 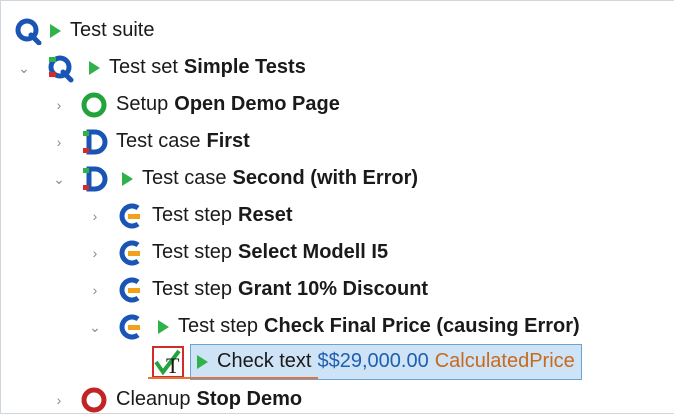 What do you see at coordinates (313, 252) in the screenshot?
I see `node-name: Select Modell I5` at bounding box center [313, 252].